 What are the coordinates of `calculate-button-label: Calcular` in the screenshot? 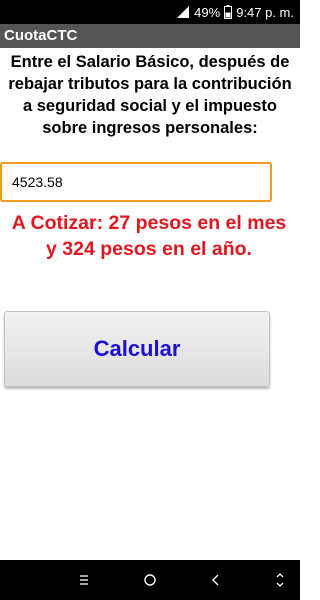 It's located at (137, 348).